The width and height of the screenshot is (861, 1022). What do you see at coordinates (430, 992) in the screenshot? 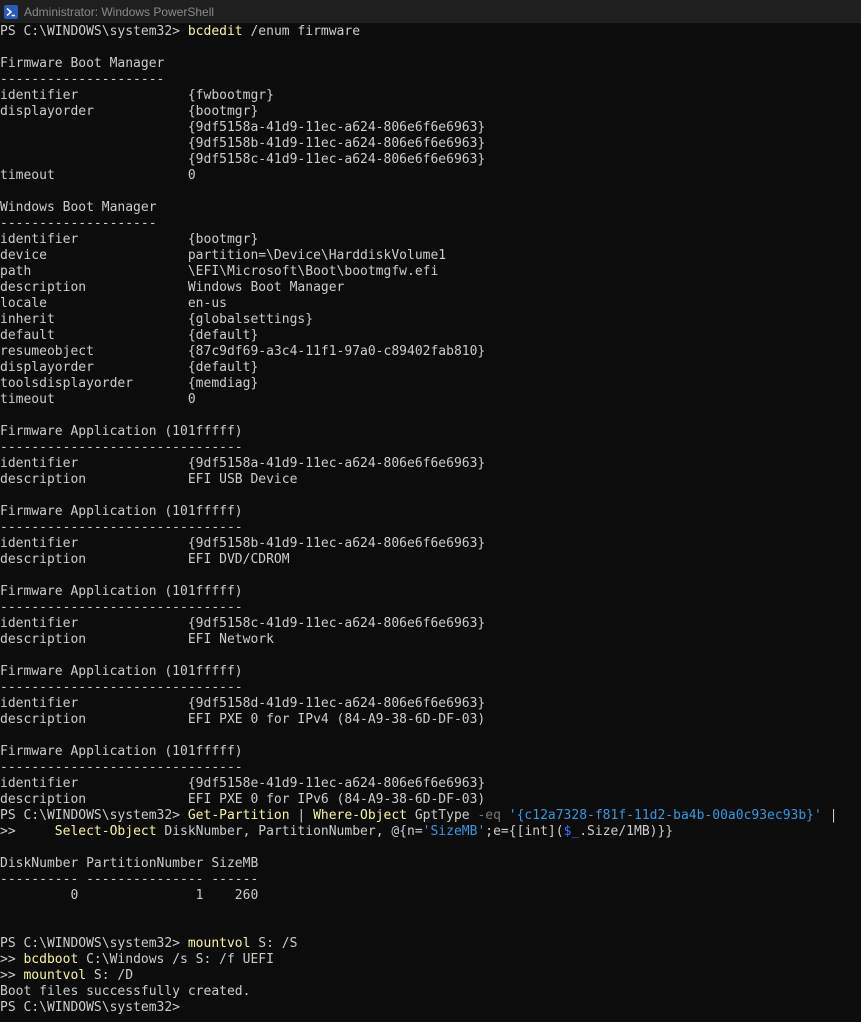
I see `console-line: Boot files successfully created.` at bounding box center [430, 992].